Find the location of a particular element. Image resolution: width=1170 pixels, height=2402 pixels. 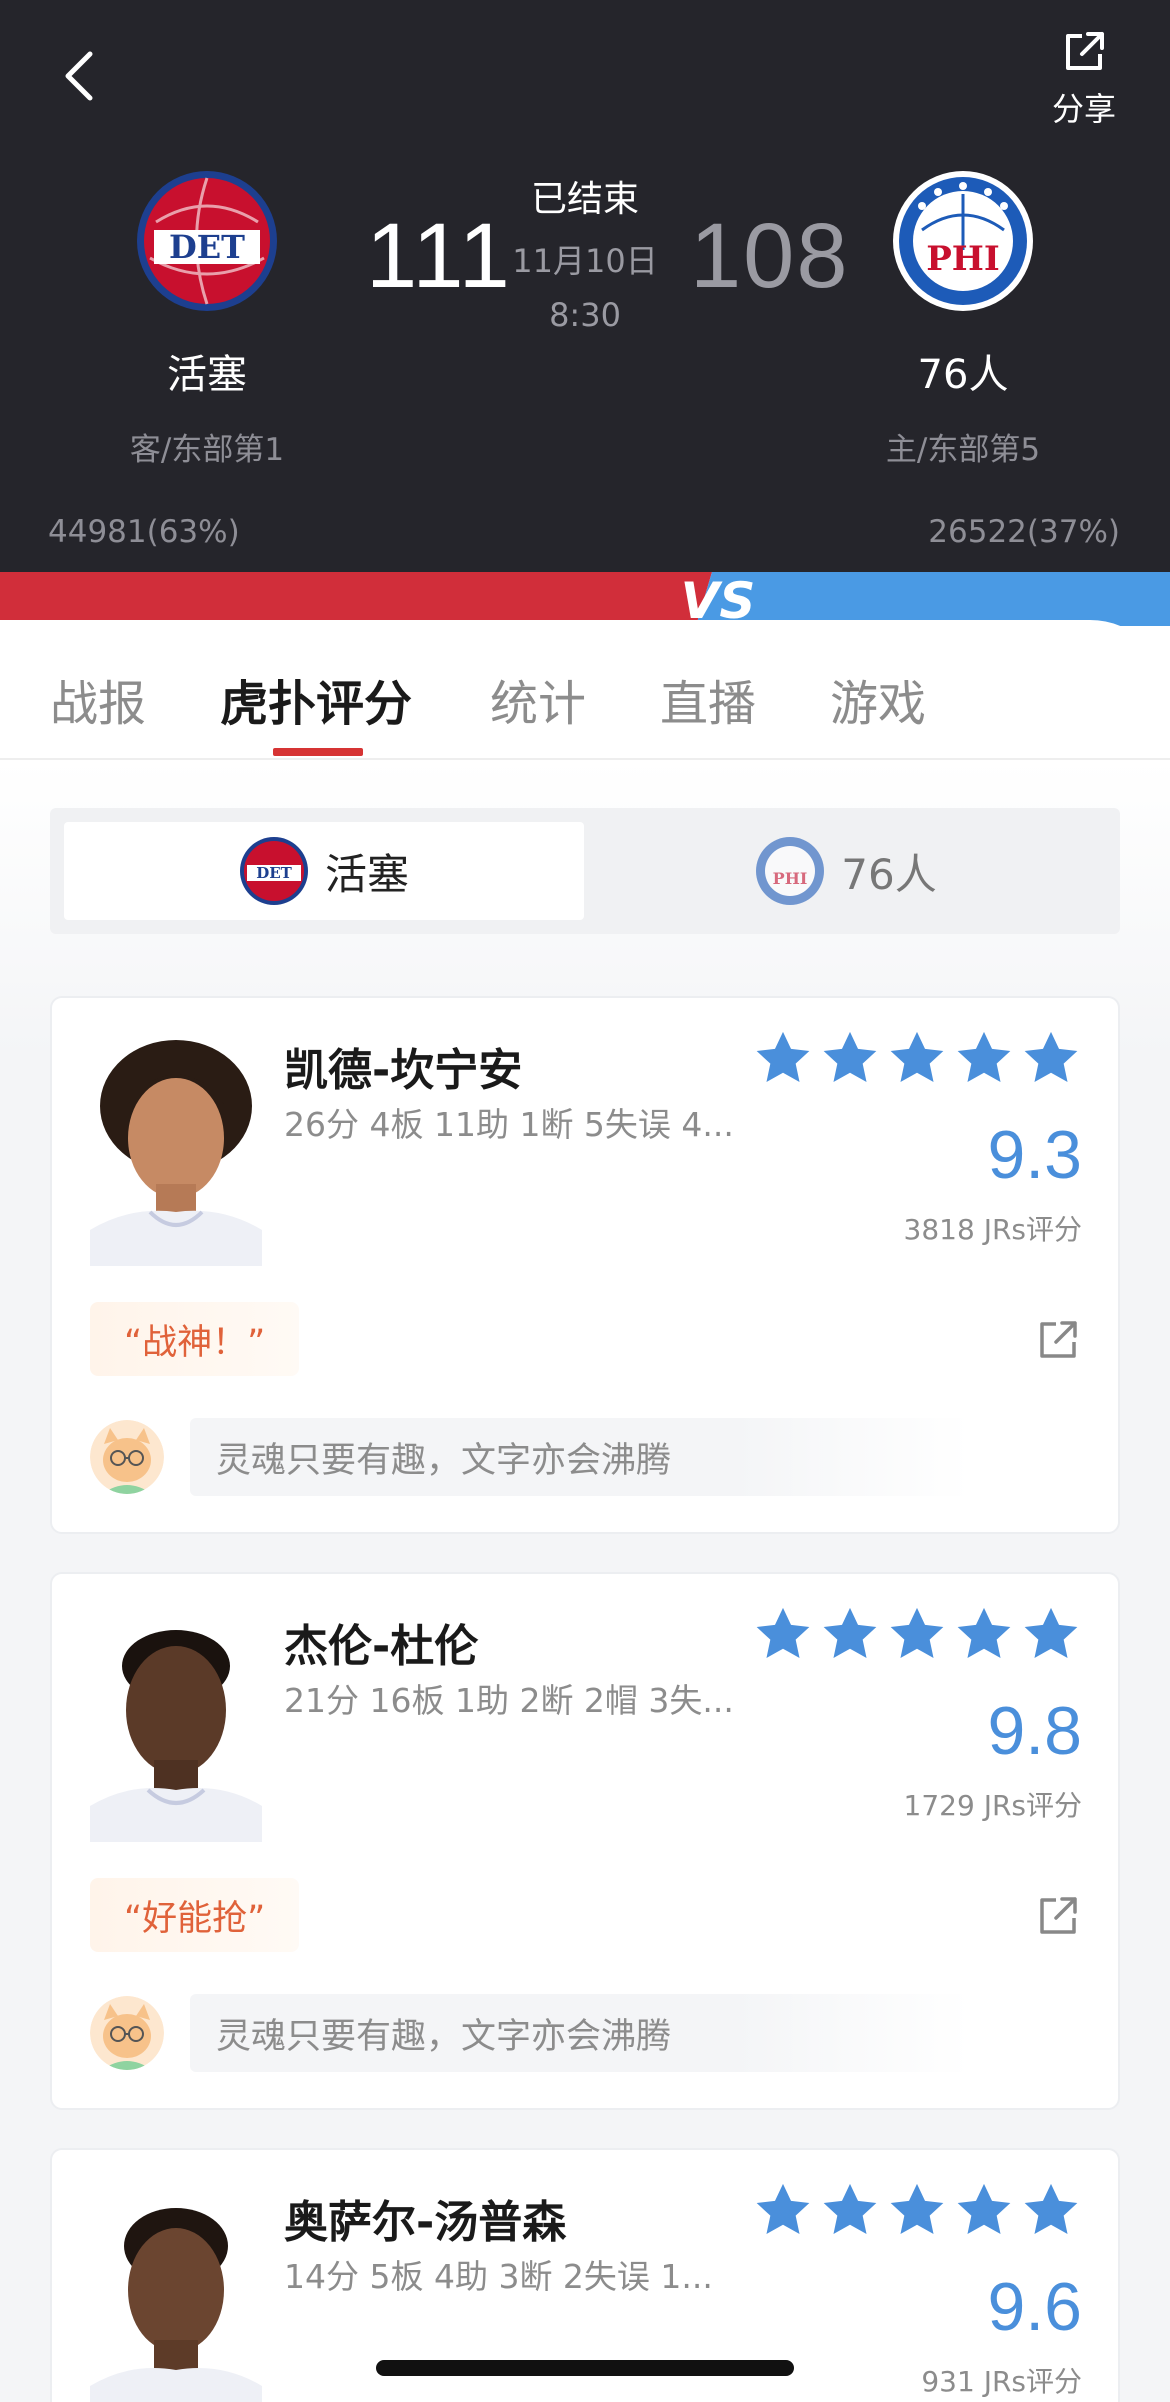

away-logo-text: DET is located at coordinates (207, 247).